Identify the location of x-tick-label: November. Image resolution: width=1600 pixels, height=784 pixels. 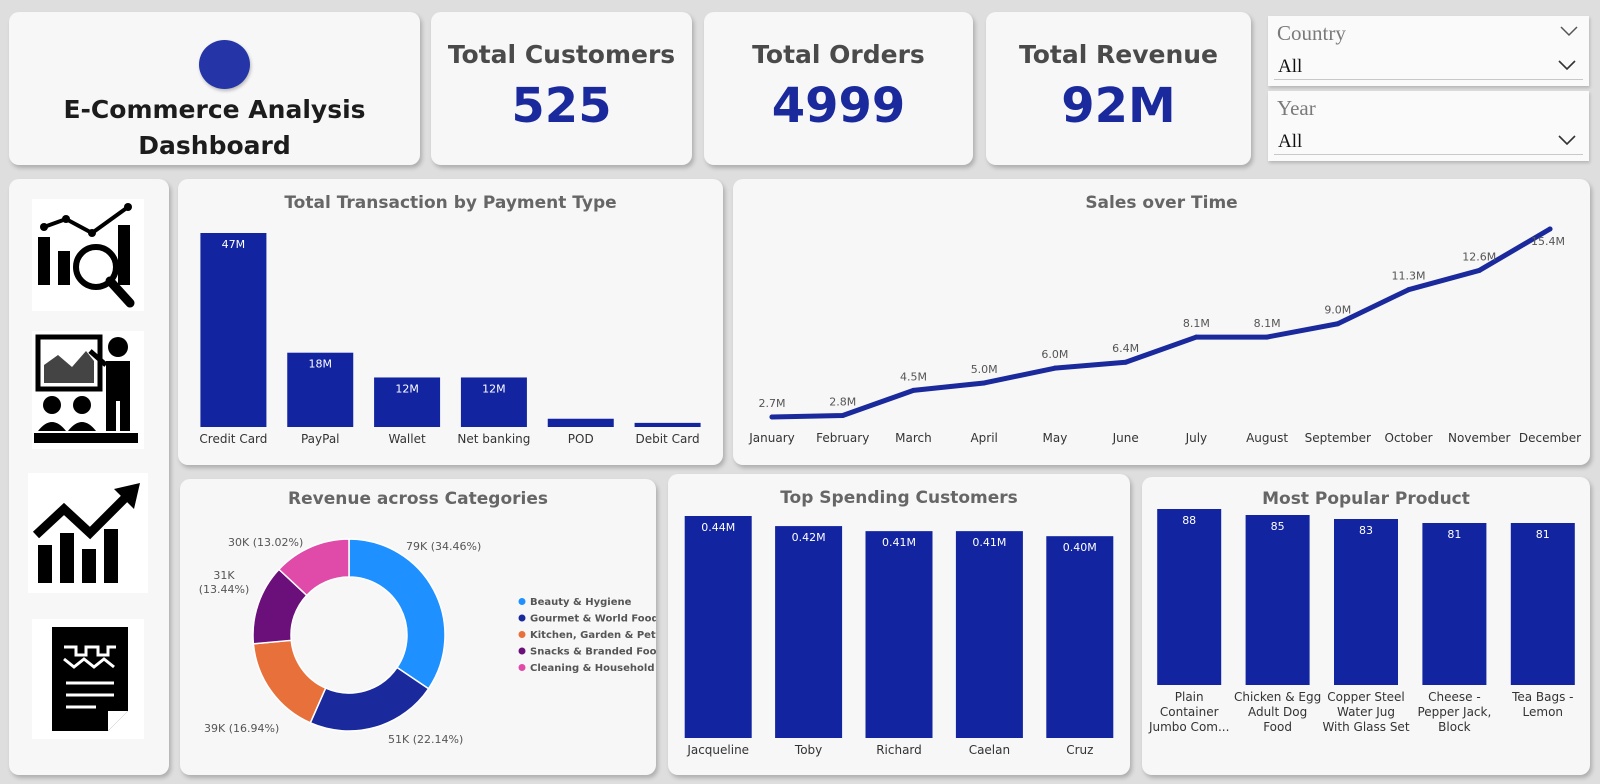
(1479, 438).